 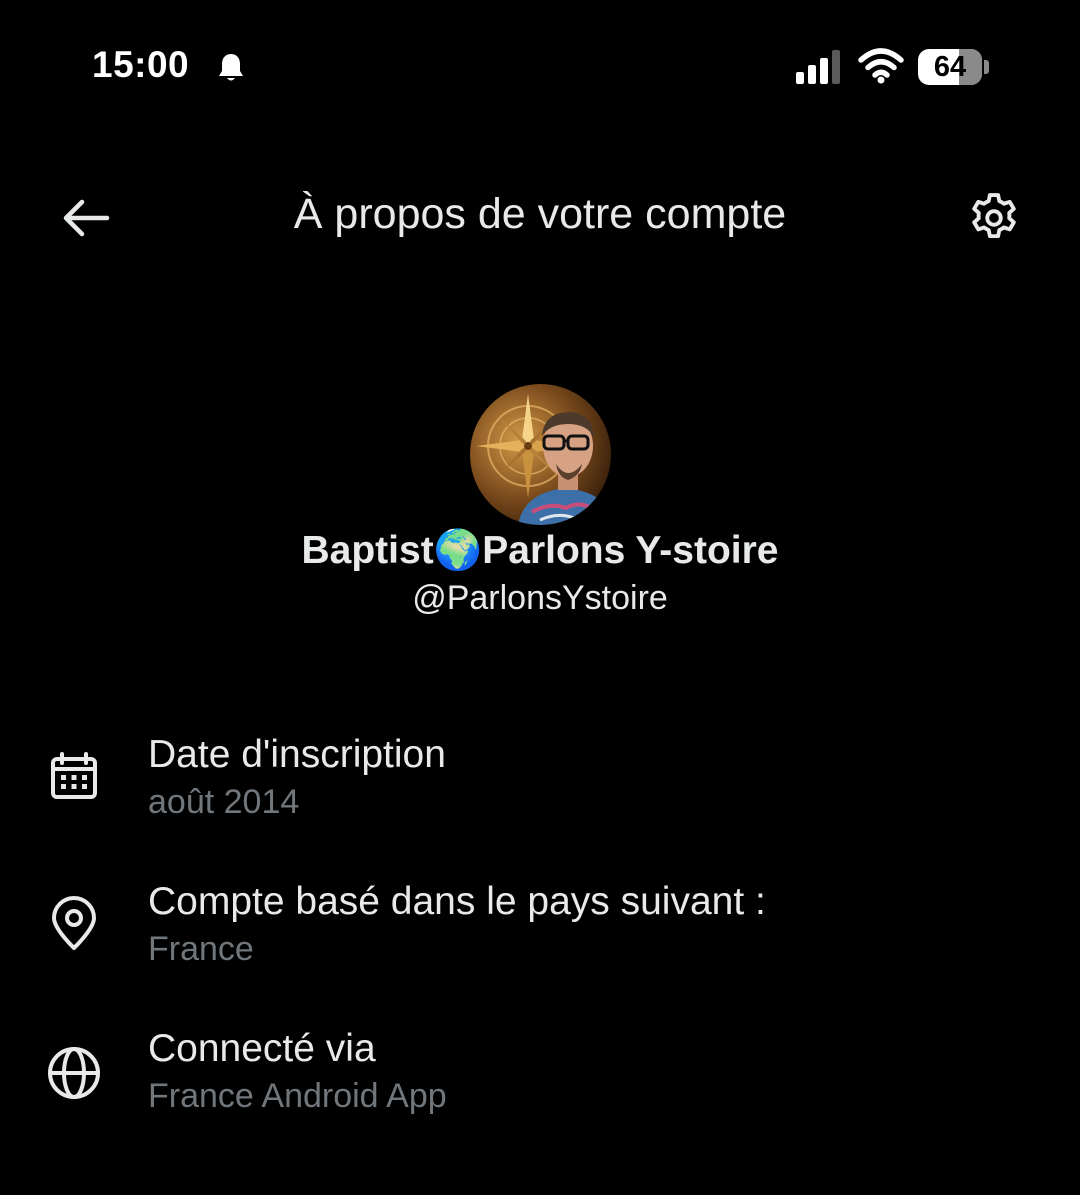 I want to click on battery-tip, so click(x=986, y=67).